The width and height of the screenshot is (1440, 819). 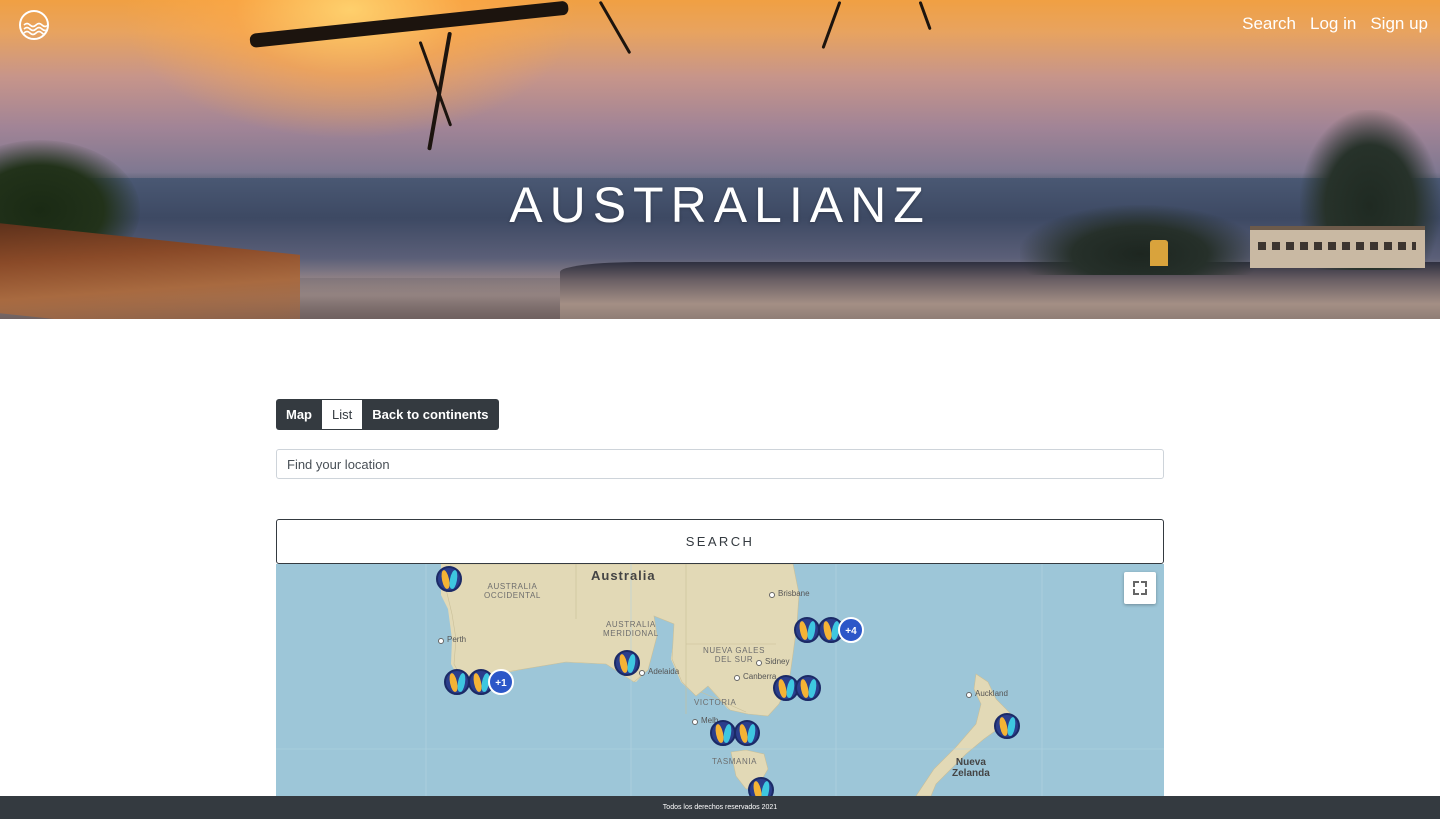 I want to click on top-nav: Search Log in Sign up, so click(x=1335, y=24).